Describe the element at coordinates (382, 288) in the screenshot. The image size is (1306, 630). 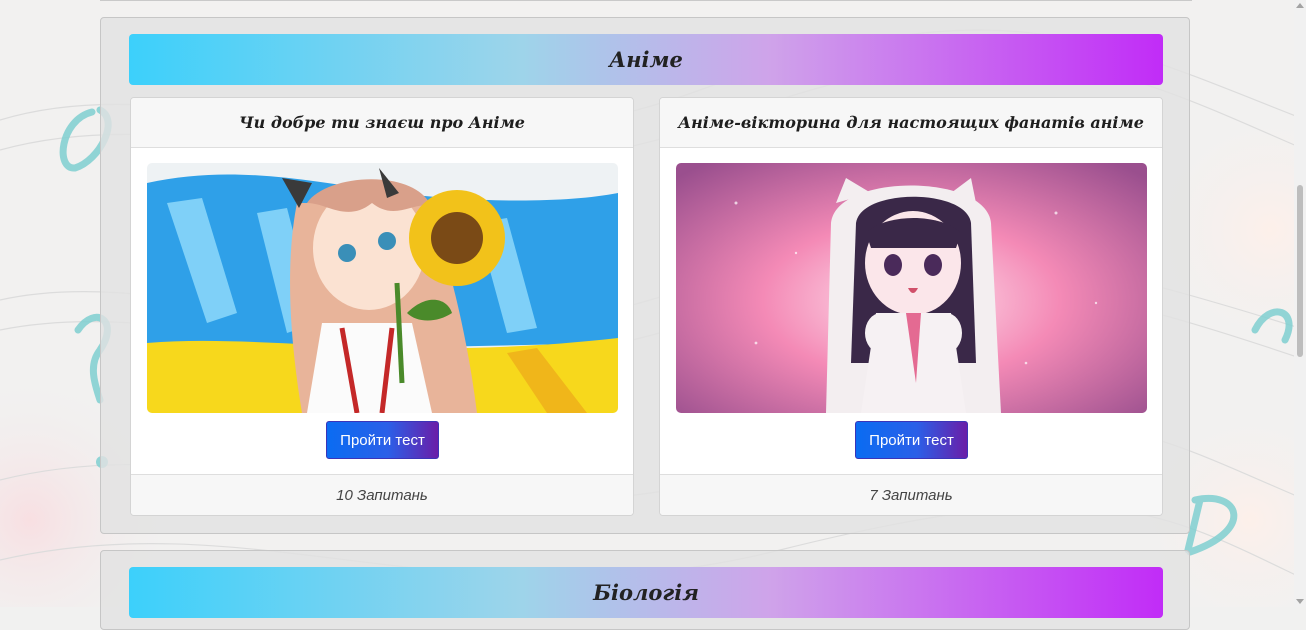
I see `quiz-image-anime-girl-sunflower` at that location.